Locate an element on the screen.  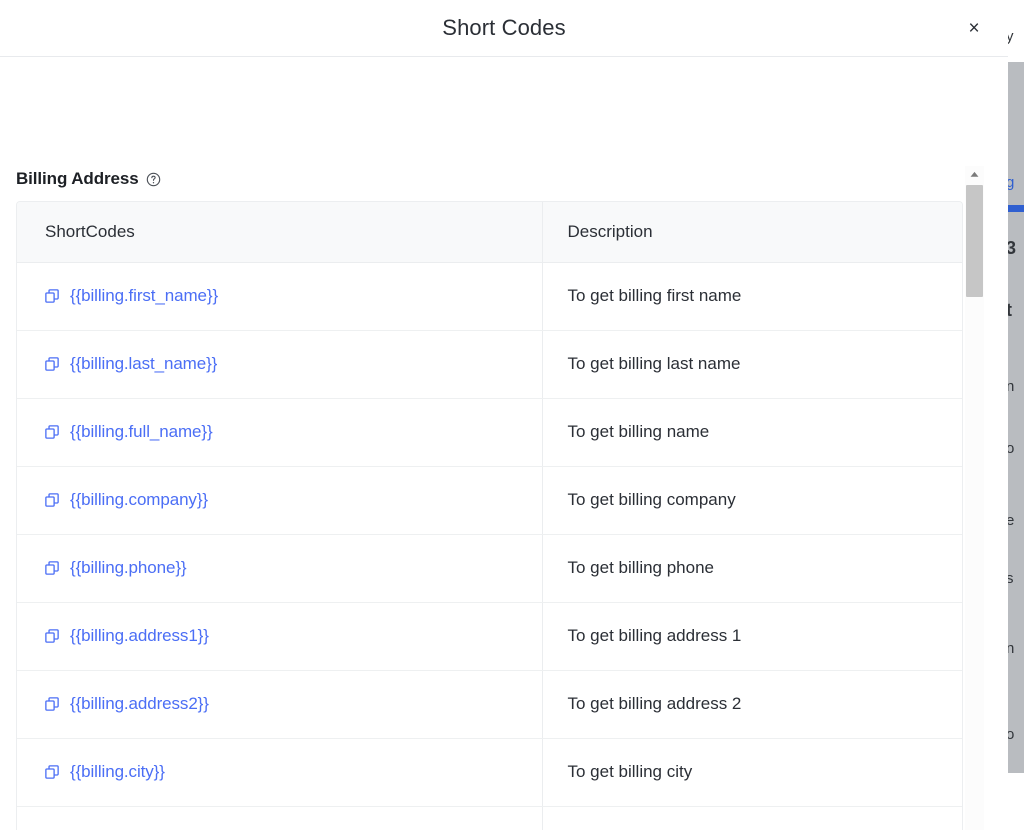
table-header-row: ShortCodes Description is located at coordinates (489, 232).